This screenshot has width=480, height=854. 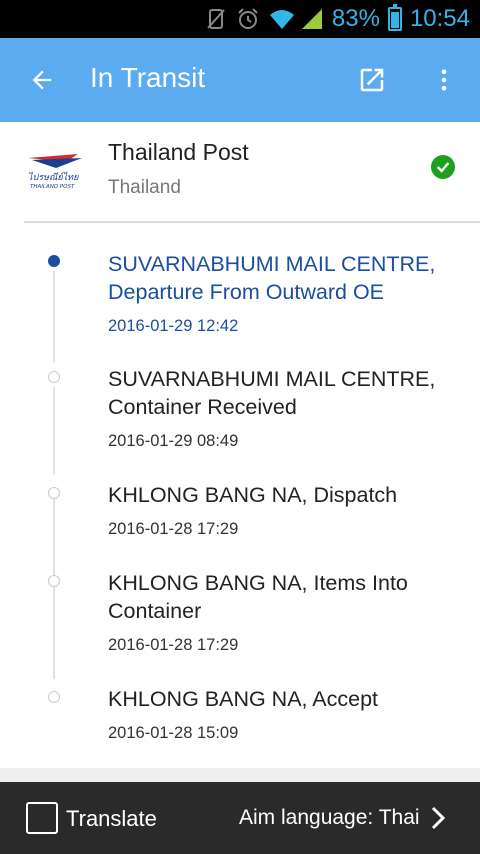 I want to click on timeline-dot-active, so click(x=54, y=261).